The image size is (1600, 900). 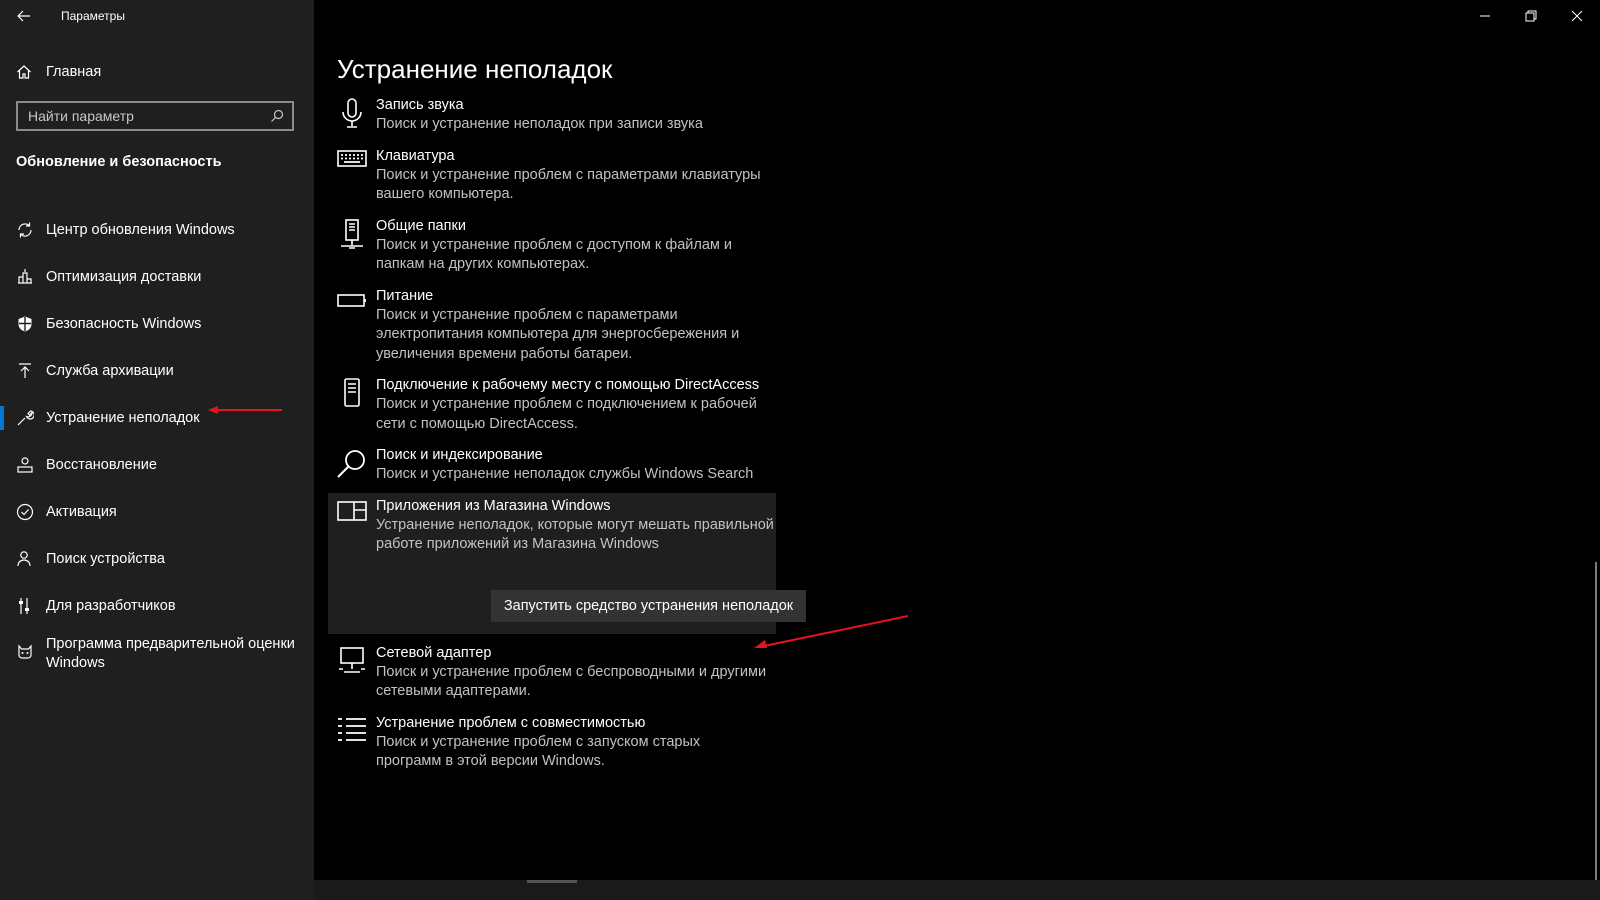 I want to click on search-box, so click(x=155, y=116).